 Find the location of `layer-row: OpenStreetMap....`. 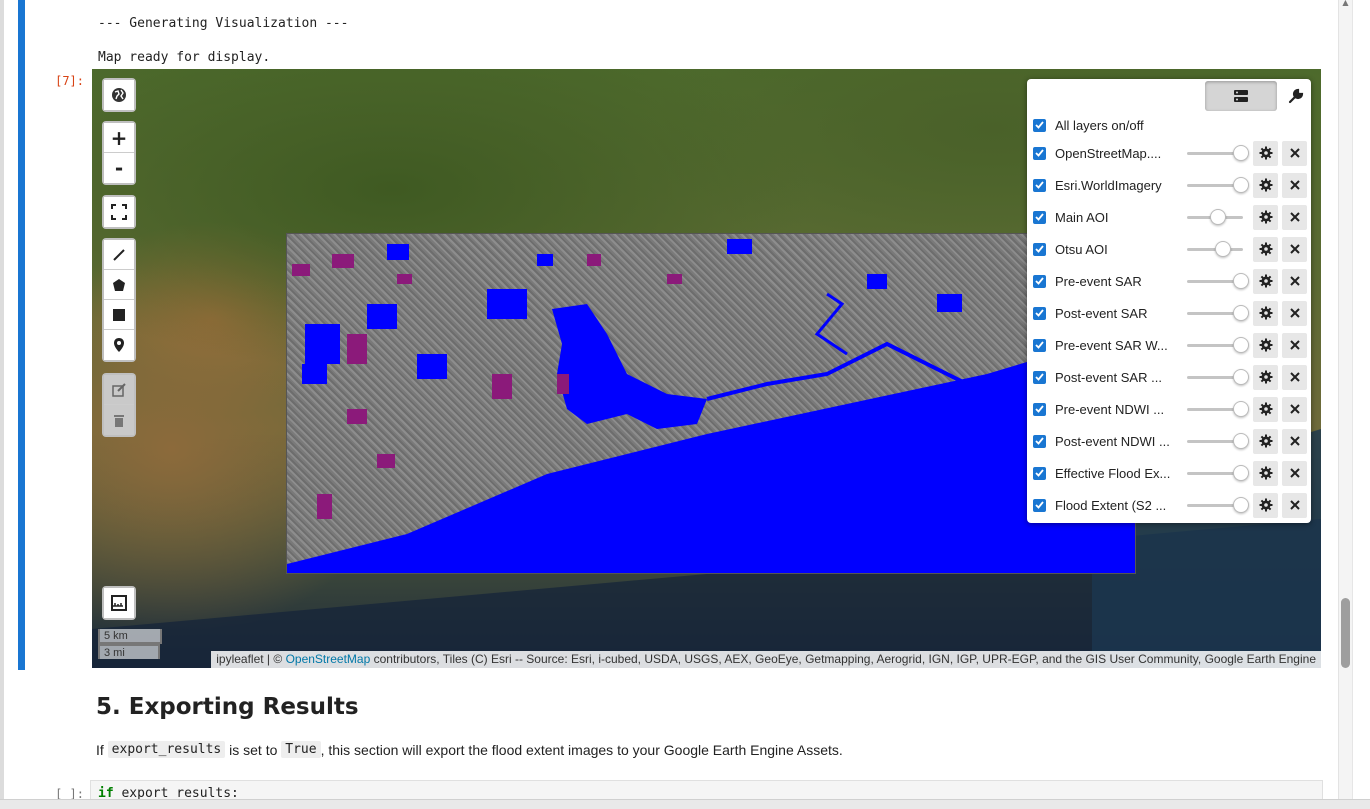

layer-row: OpenStreetMap.... is located at coordinates (1169, 153).